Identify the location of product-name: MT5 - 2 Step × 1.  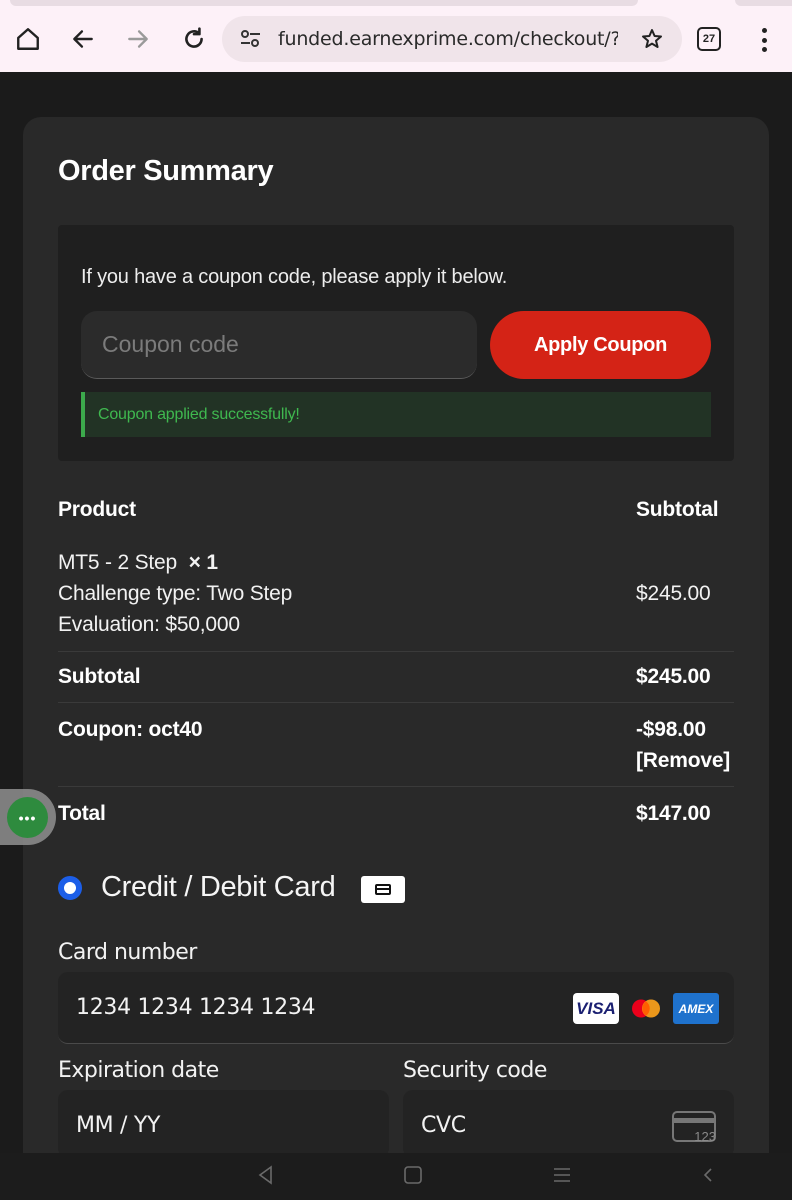
(138, 563).